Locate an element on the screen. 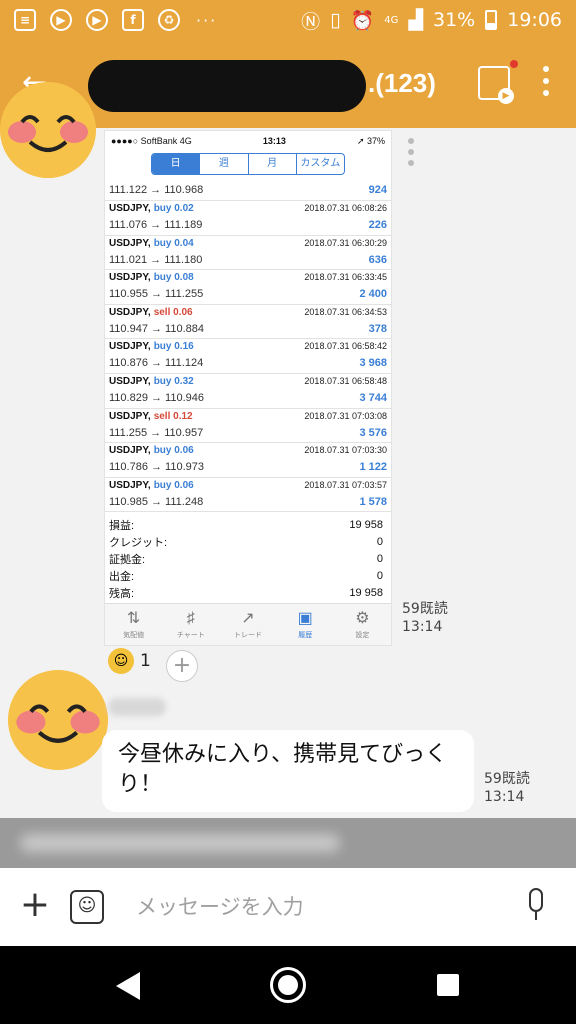 The height and width of the screenshot is (1024, 576). trade-icon: ↗ is located at coordinates (248, 618).